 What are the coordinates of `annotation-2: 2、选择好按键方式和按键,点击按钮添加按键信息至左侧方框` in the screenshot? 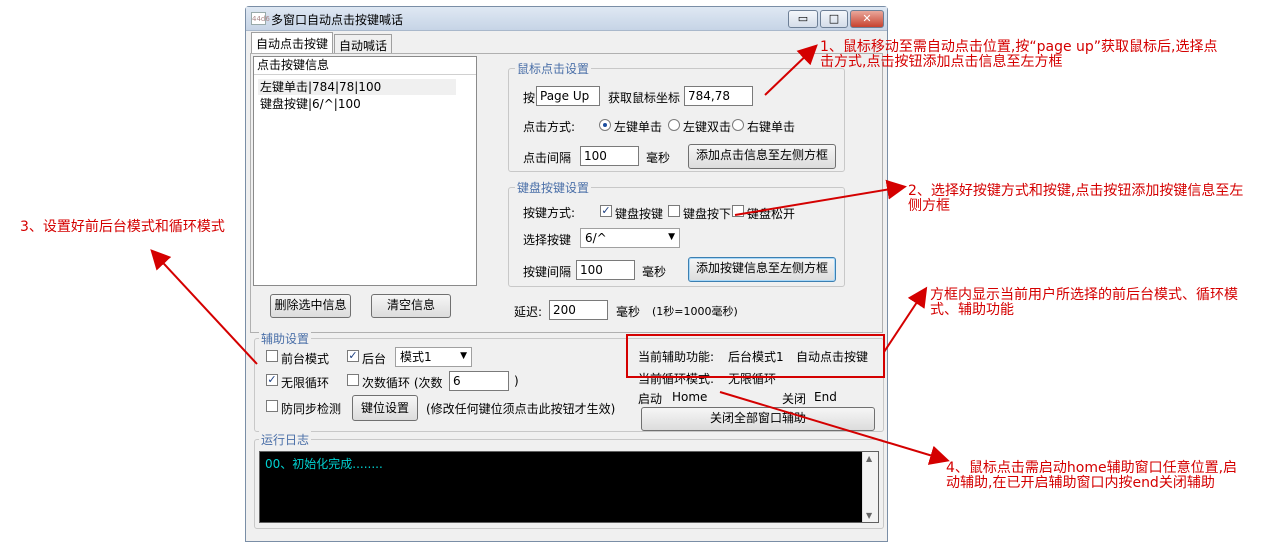 It's located at (1076, 198).